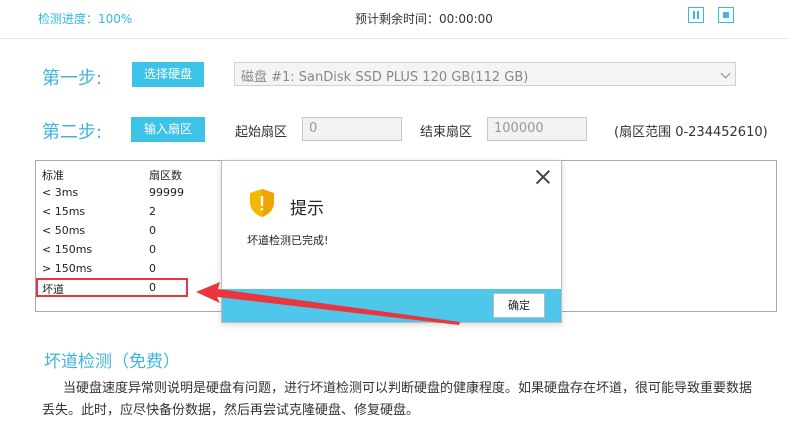 The height and width of the screenshot is (422, 790). I want to click on header-standard: 标准, so click(53, 175).